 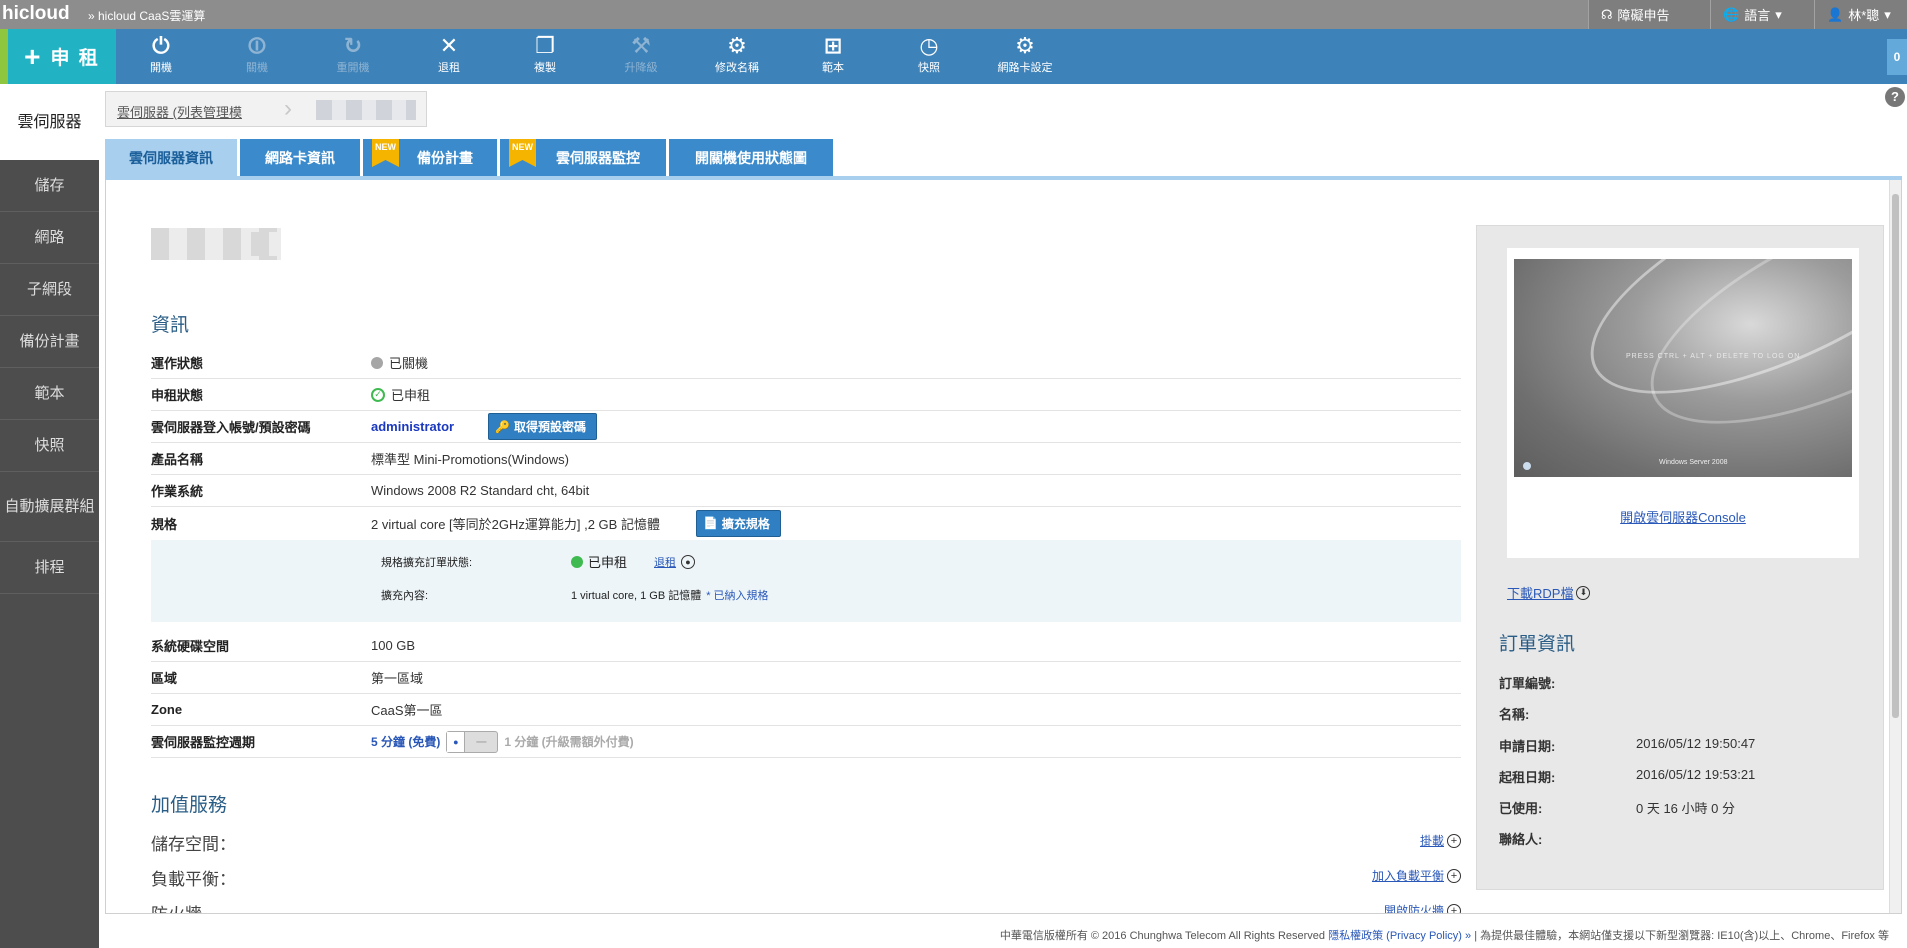 What do you see at coordinates (170, 325) in the screenshot?
I see `info-section-title: 資訊` at bounding box center [170, 325].